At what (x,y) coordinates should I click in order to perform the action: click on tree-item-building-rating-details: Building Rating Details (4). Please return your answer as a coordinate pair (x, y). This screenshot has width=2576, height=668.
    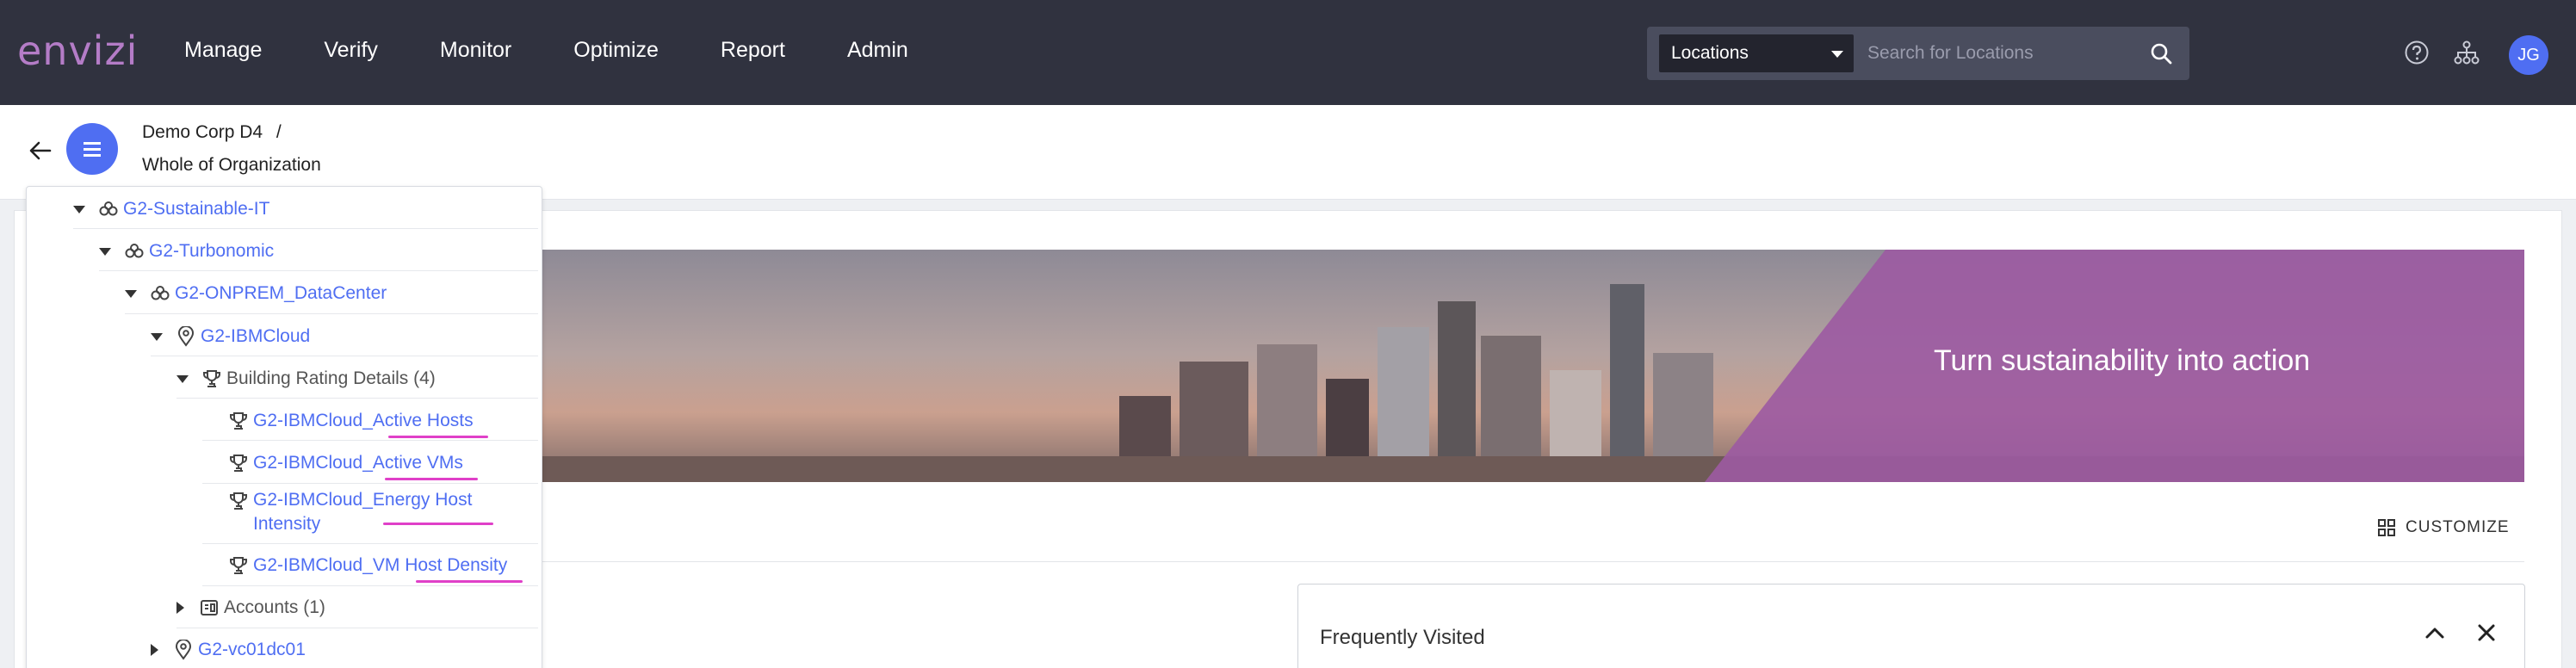
    Looking at the image, I should click on (306, 379).